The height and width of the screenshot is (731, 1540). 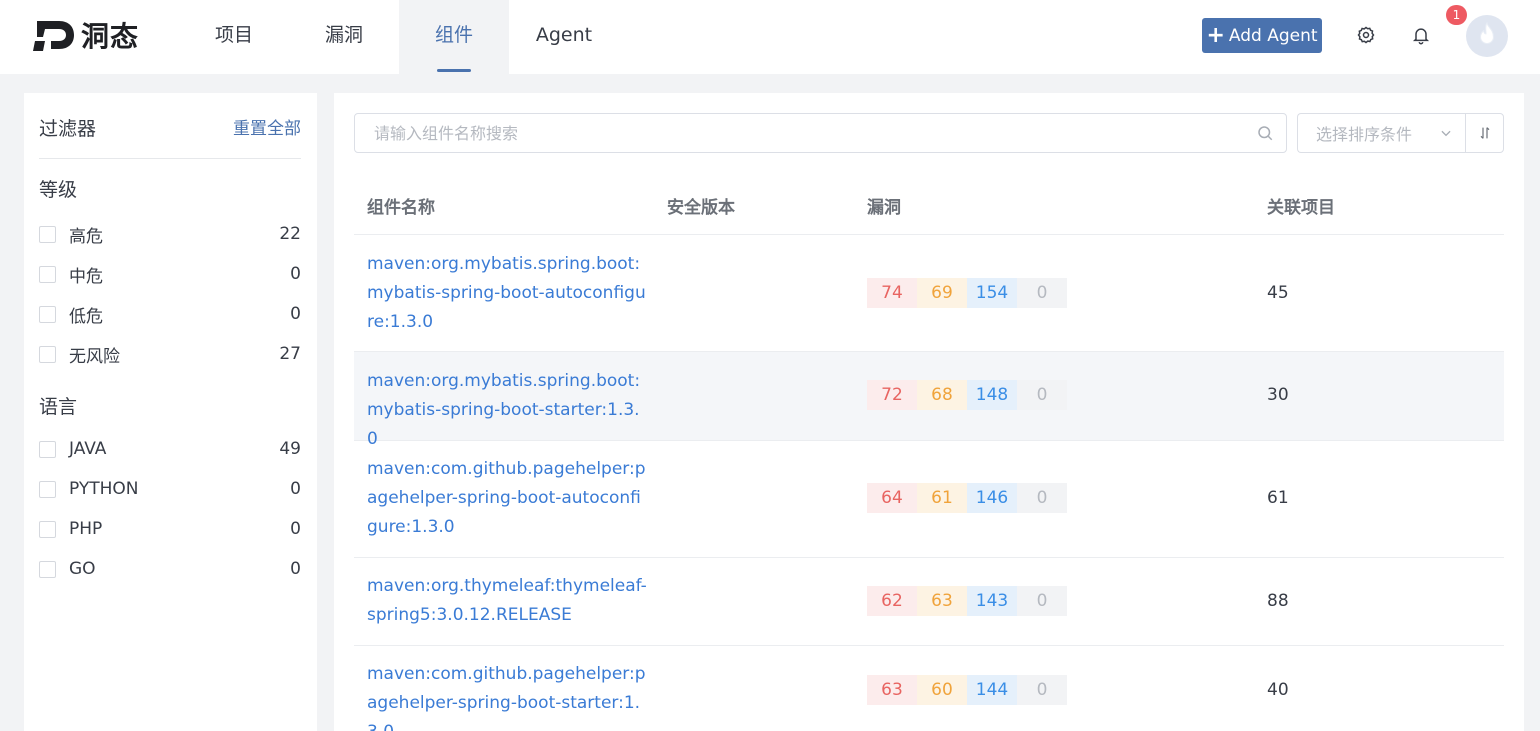 I want to click on filter-option-label: JAVA, so click(x=88, y=449).